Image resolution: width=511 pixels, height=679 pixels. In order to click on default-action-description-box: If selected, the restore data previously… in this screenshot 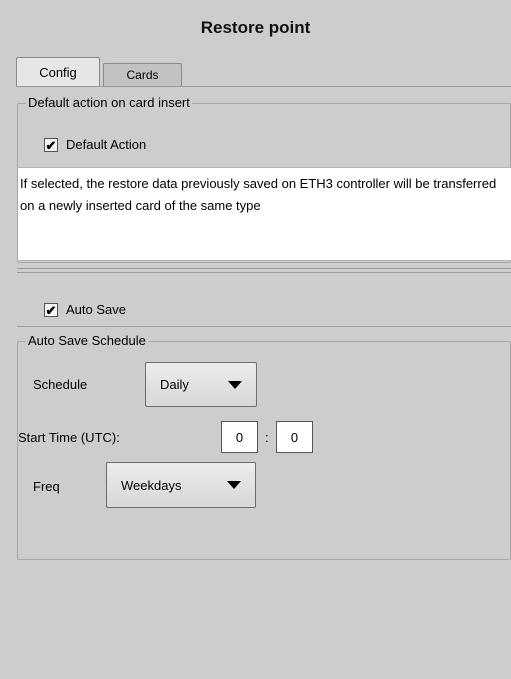, I will do `click(264, 214)`.